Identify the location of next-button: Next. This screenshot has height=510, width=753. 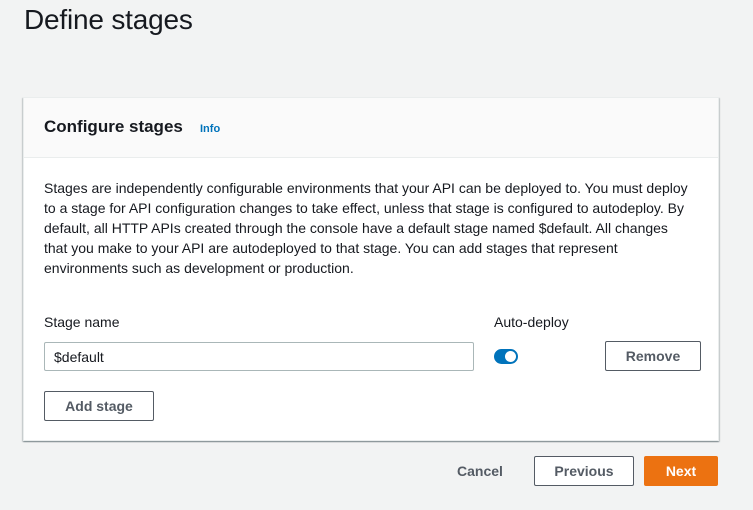
(681, 471).